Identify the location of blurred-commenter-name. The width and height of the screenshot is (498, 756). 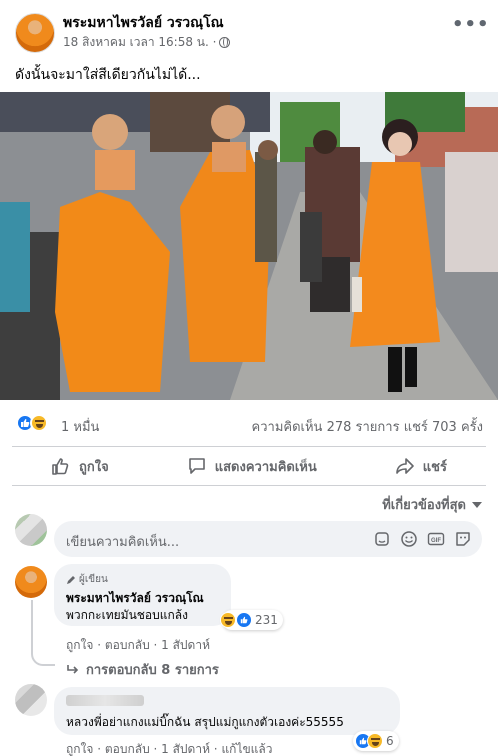
(105, 700).